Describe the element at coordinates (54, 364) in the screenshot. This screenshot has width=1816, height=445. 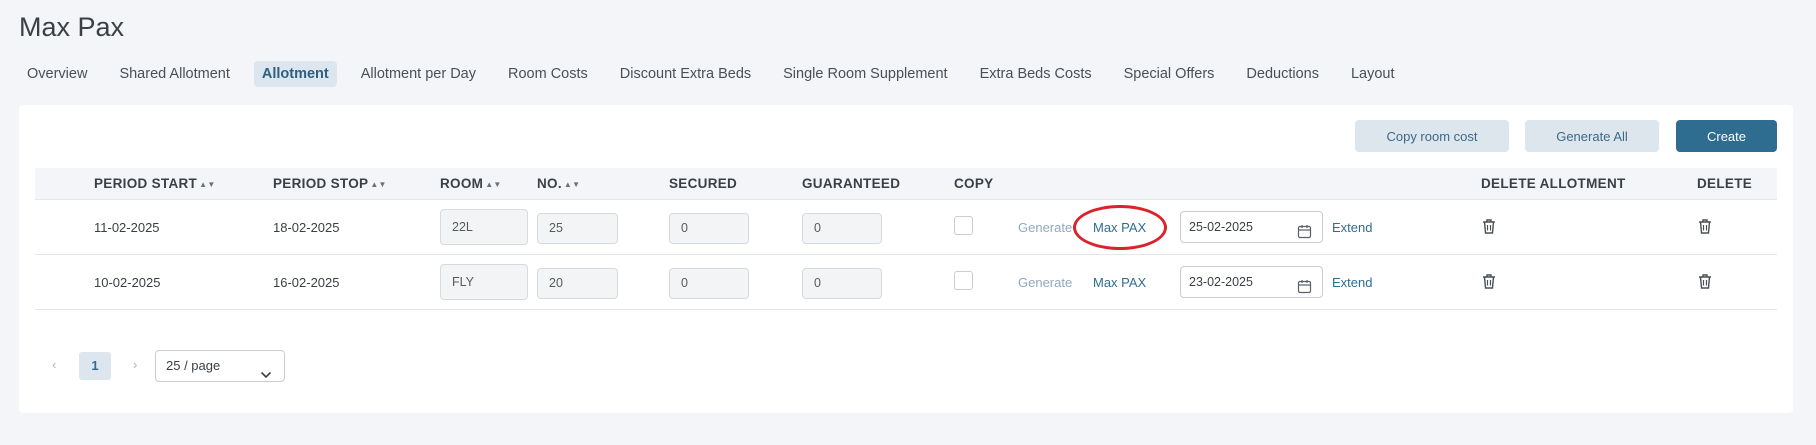
I see `pagination-prev: ‹` at that location.